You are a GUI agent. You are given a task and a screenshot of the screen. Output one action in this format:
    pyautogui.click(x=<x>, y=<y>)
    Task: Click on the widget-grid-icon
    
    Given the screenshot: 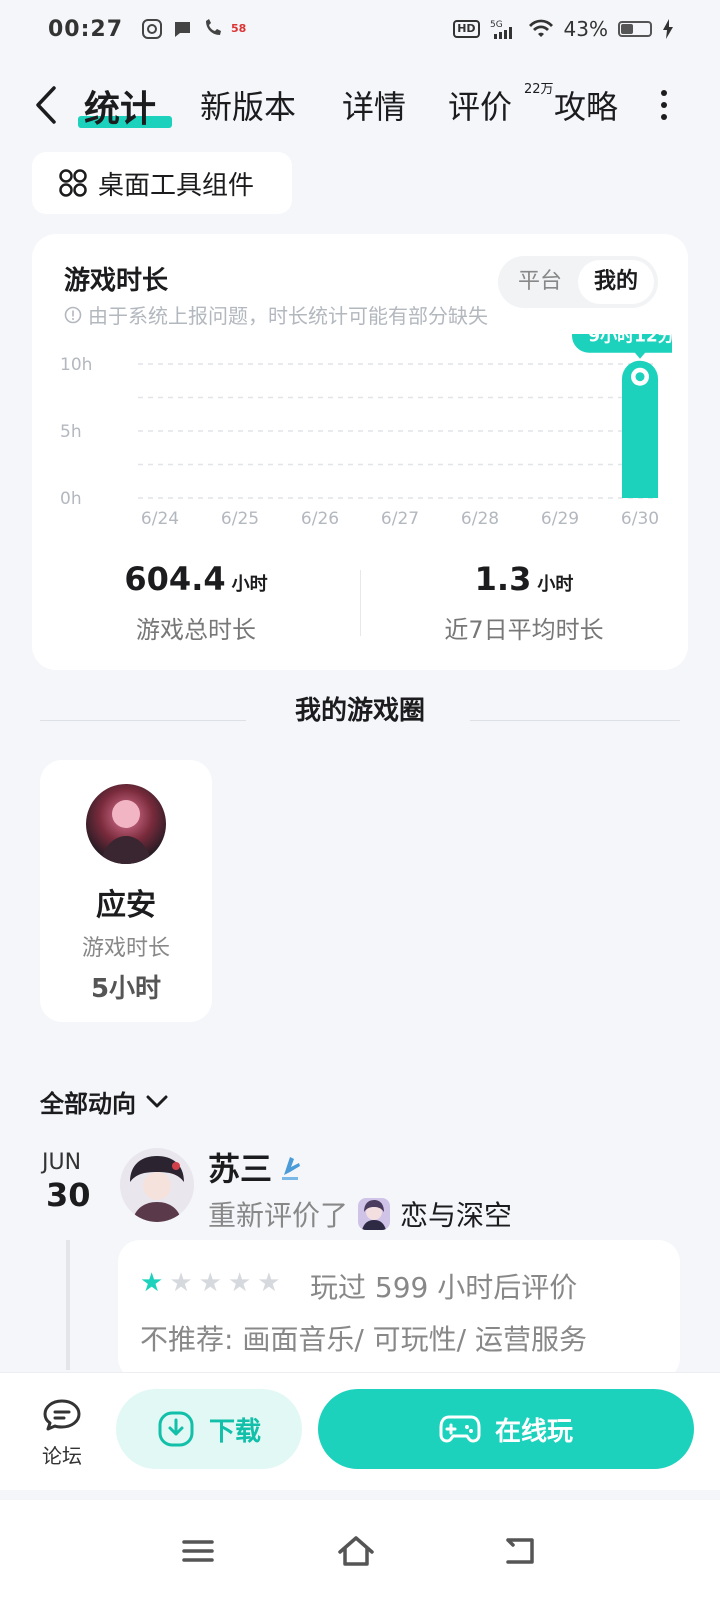 What is the action you would take?
    pyautogui.click(x=73, y=183)
    